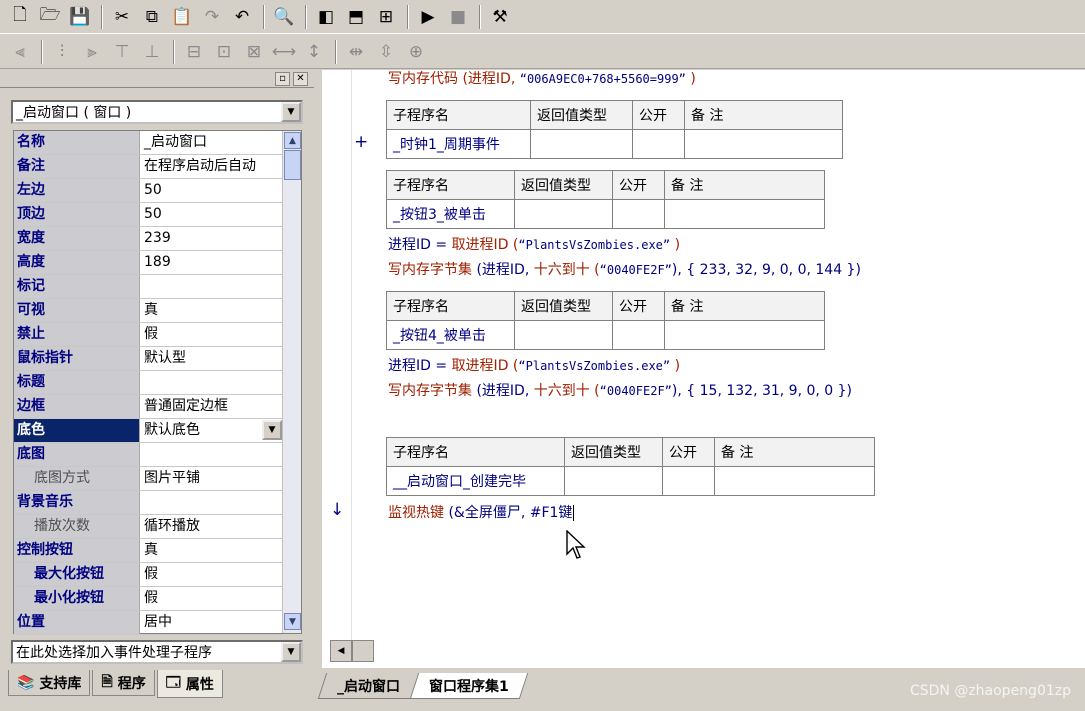  What do you see at coordinates (211, 358) in the screenshot?
I see `property-value: 默认型` at bounding box center [211, 358].